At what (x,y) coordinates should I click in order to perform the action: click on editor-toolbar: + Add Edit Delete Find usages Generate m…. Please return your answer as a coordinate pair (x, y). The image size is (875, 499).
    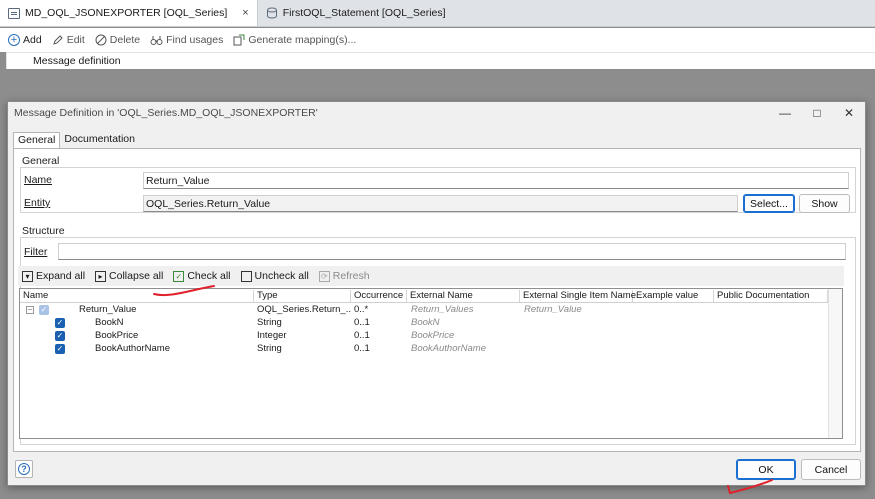
    Looking at the image, I should click on (437, 40).